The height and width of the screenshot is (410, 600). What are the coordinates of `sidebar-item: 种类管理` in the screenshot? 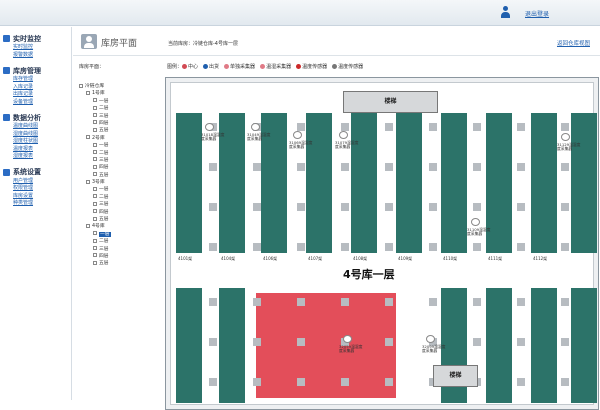 It's located at (35, 204).